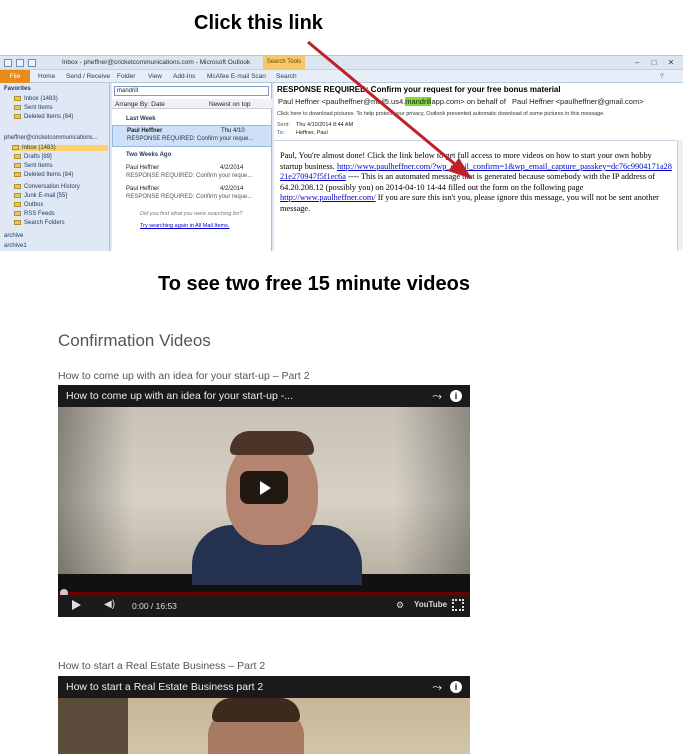 This screenshot has width=683, height=754. Describe the element at coordinates (13, 236) in the screenshot. I see `folder-archive: archive` at that location.